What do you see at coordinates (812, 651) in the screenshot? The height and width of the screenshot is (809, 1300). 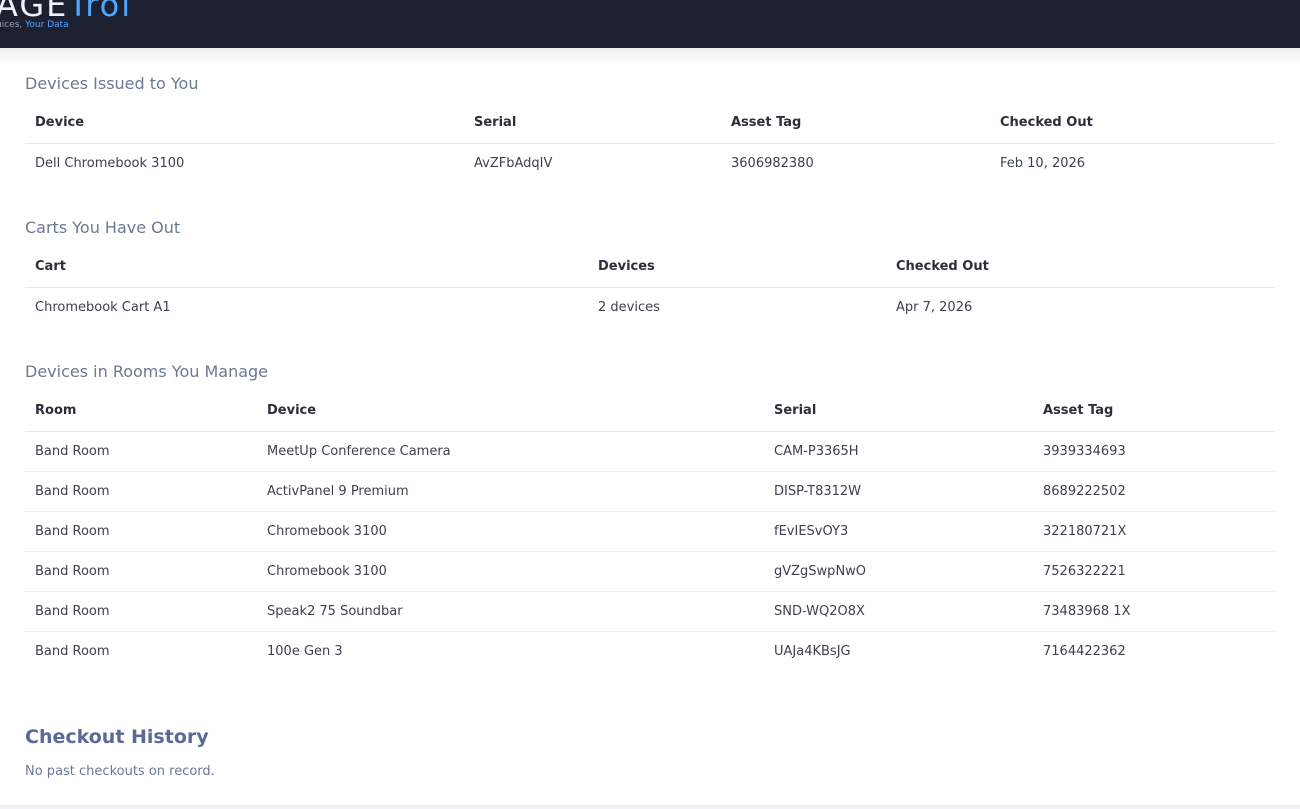 I see `cell-serial: UAJa4KBsJG` at bounding box center [812, 651].